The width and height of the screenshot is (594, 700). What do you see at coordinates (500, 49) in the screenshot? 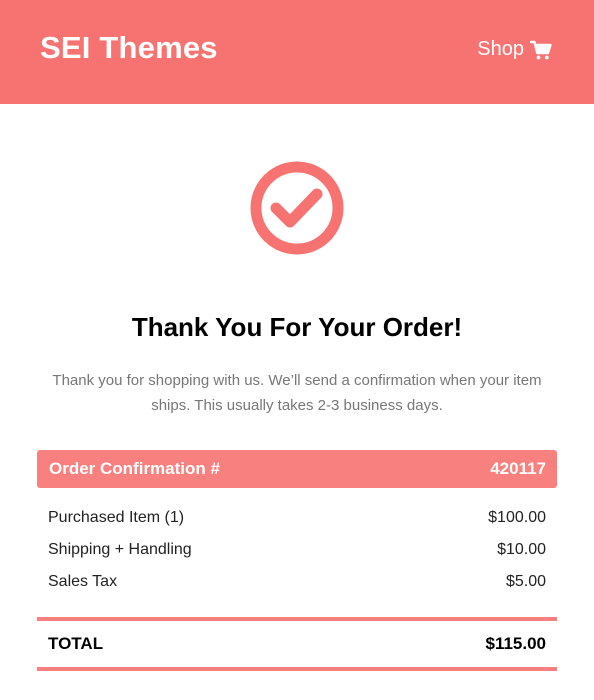
I see `shop-label: Shop` at bounding box center [500, 49].